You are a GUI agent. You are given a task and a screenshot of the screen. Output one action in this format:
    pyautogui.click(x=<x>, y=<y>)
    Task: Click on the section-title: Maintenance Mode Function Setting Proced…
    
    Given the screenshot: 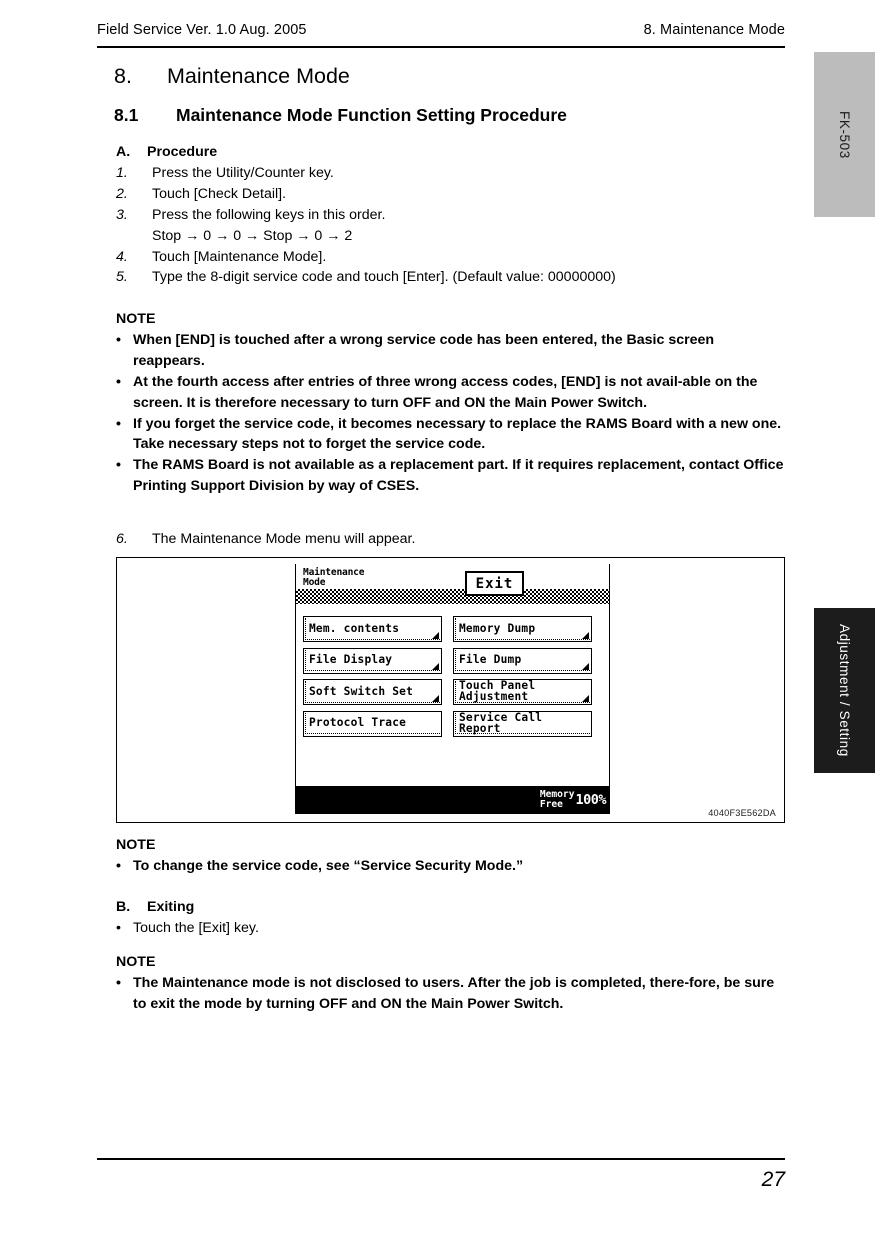 What is the action you would take?
    pyautogui.click(x=371, y=115)
    